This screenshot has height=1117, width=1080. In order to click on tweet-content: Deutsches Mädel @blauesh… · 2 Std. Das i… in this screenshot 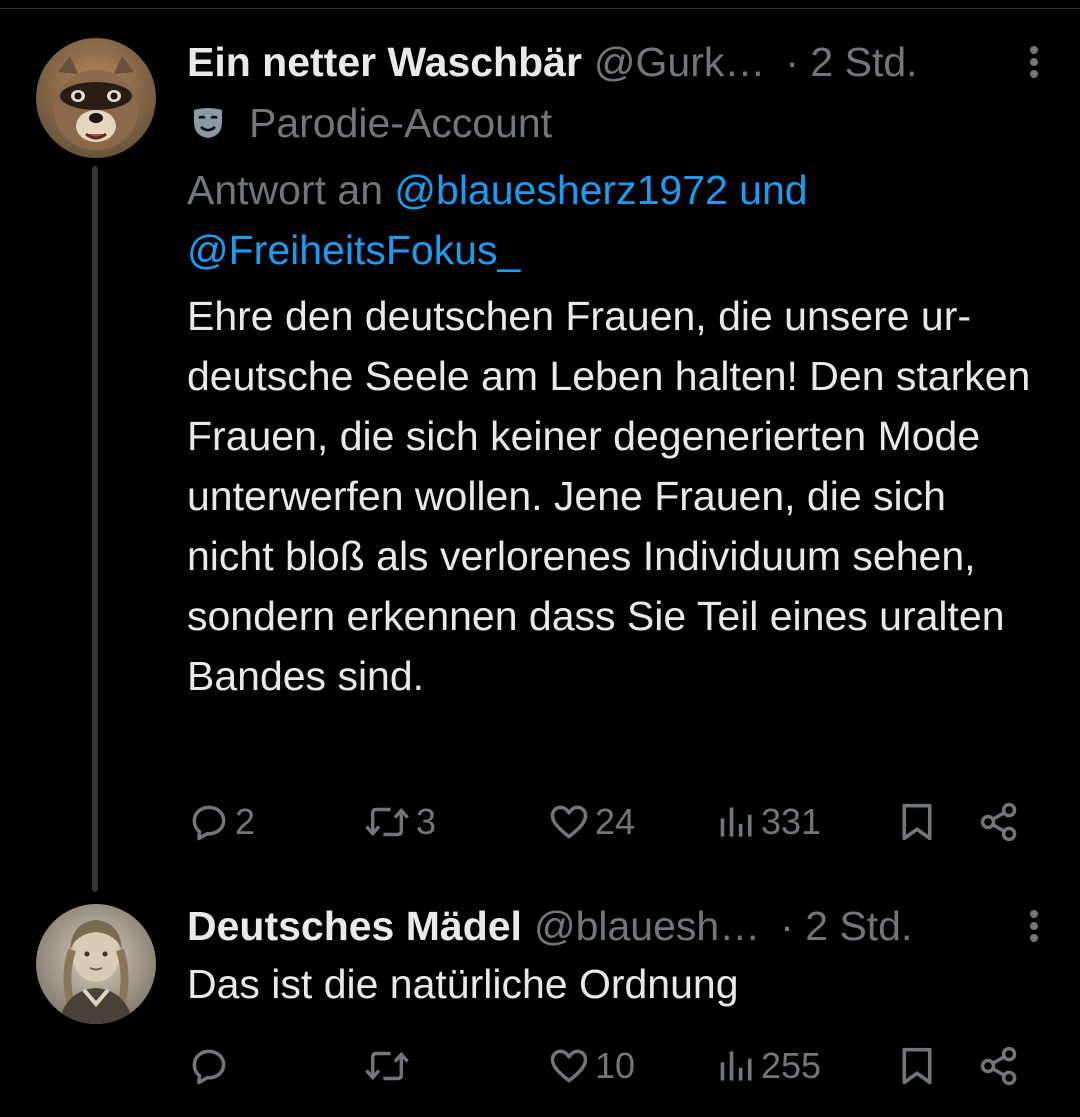, I will do `click(613, 957)`.